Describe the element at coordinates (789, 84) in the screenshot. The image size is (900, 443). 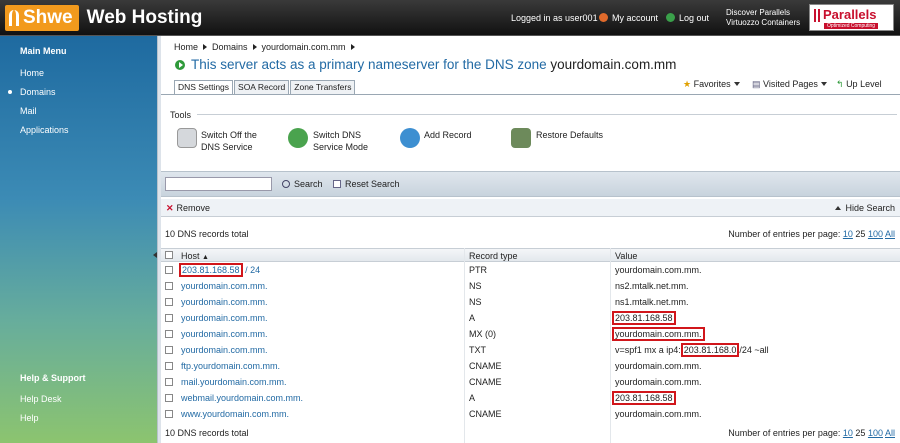
I see `visited-pages-menu: ▤ Visited Pages` at that location.